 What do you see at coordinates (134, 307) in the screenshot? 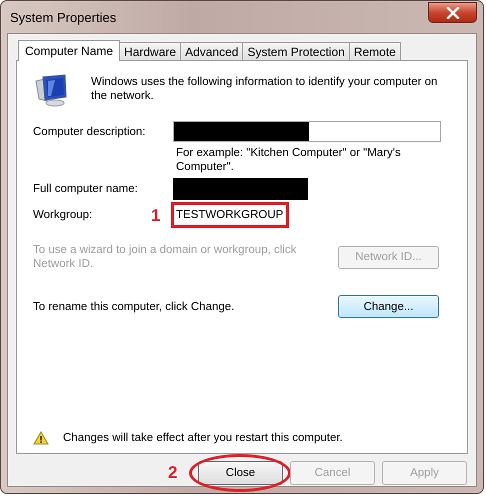
I see `instruction-text: To rename this computer, click Change.` at bounding box center [134, 307].